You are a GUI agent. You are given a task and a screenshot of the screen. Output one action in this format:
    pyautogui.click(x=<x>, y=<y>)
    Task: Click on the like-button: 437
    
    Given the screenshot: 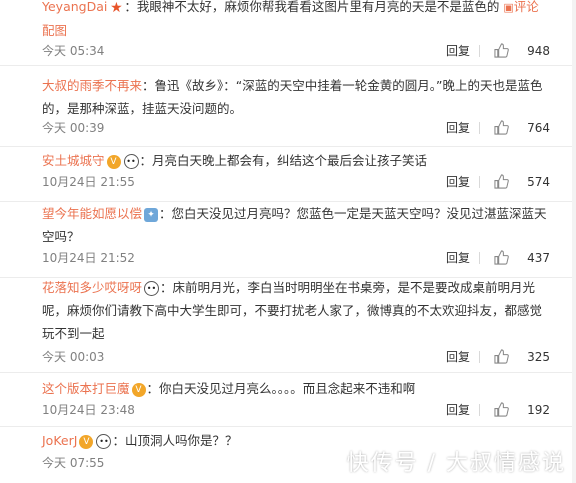 What is the action you would take?
    pyautogui.click(x=520, y=258)
    